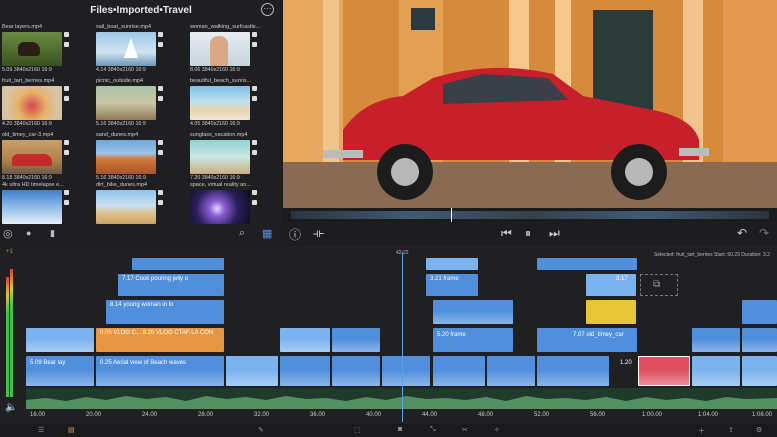 Image resolution: width=777 pixels, height=437 pixels. Describe the element at coordinates (430, 415) in the screenshot. I see `ruler-tick: 44.00` at that location.